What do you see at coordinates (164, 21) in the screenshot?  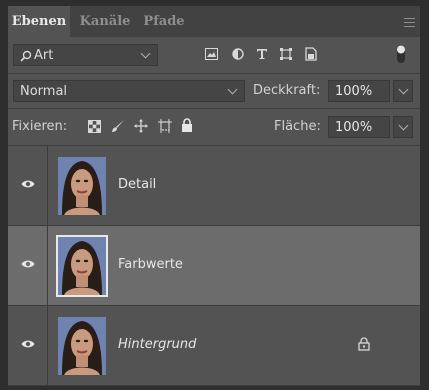 I see `tab-pfade: Pfade` at bounding box center [164, 21].